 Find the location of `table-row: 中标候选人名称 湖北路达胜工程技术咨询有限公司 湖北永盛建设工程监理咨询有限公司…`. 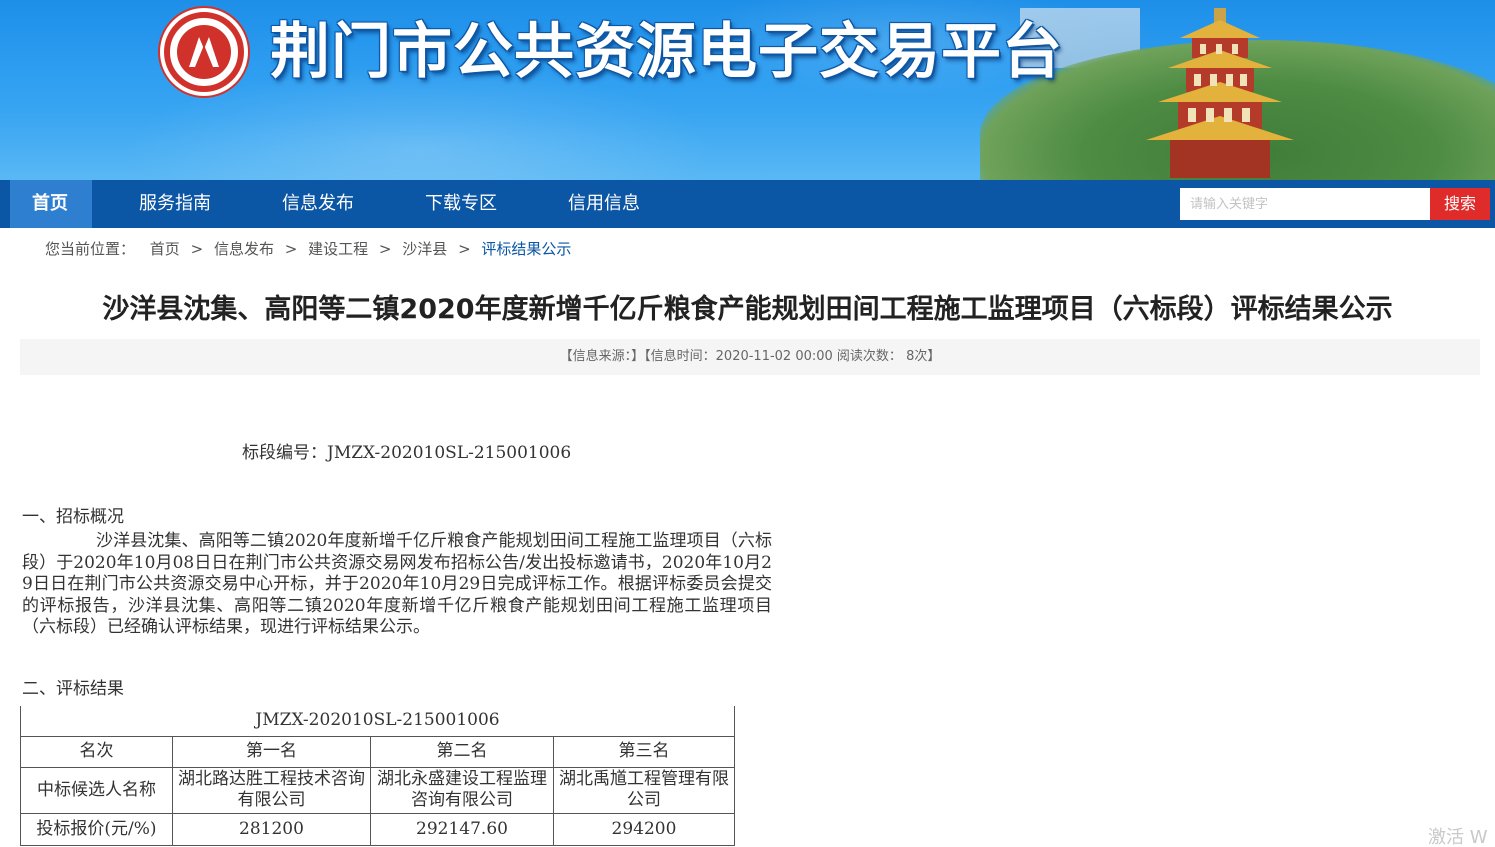

table-row: 中标候选人名称 湖北路达胜工程技术咨询有限公司 湖北永盛建设工程监理咨询有限公司… is located at coordinates (378, 790).